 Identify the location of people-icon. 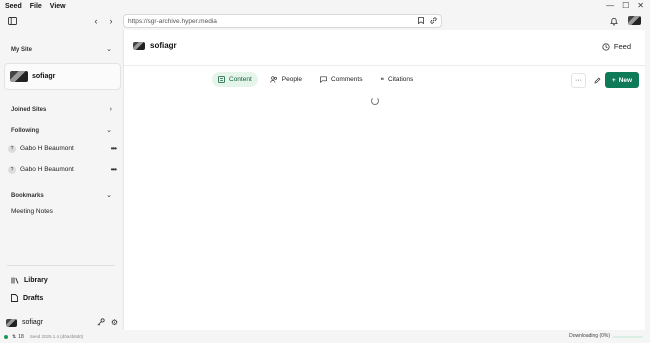
(274, 79).